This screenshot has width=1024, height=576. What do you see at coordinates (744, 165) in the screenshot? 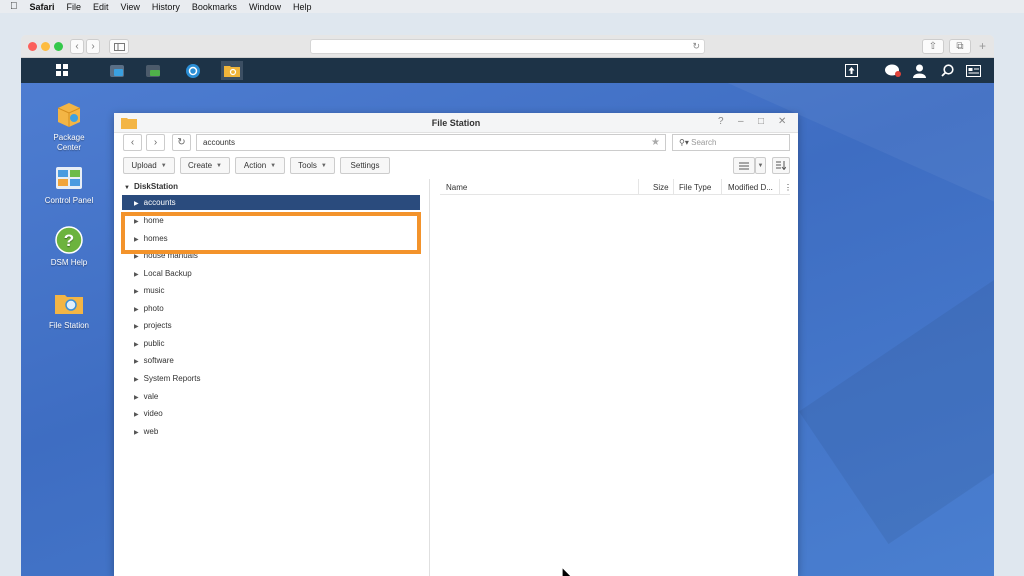
I see `view-list-icon` at bounding box center [744, 165].